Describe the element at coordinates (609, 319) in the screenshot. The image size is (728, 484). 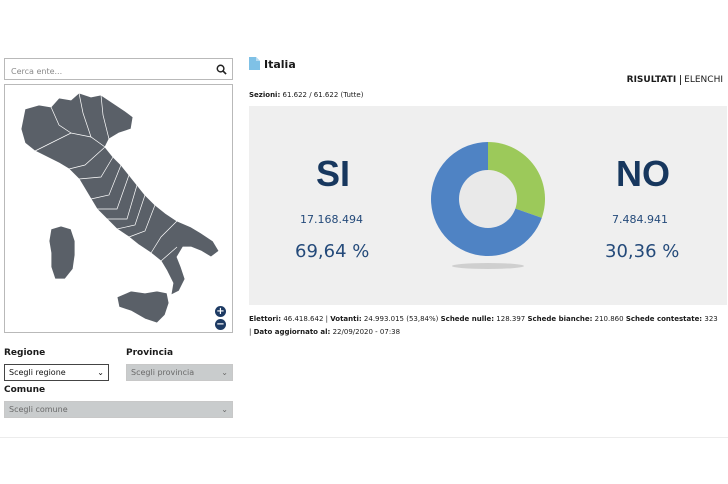
I see `bianche-value: 210.860` at that location.